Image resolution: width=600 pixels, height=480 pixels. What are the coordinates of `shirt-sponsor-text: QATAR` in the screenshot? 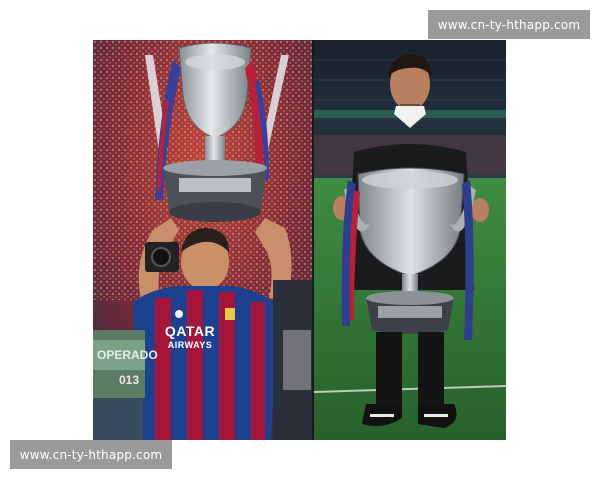 It's located at (190, 331).